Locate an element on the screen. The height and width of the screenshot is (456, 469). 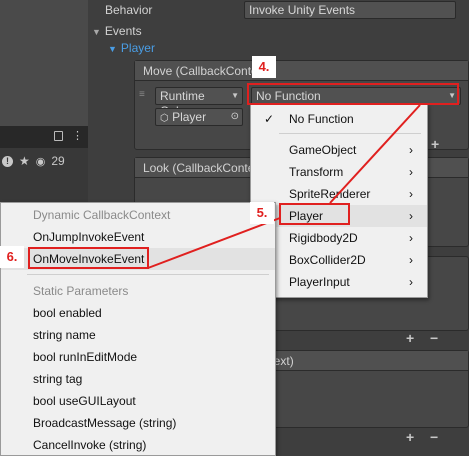
step-6-callout: 6. is located at coordinates (12, 257).